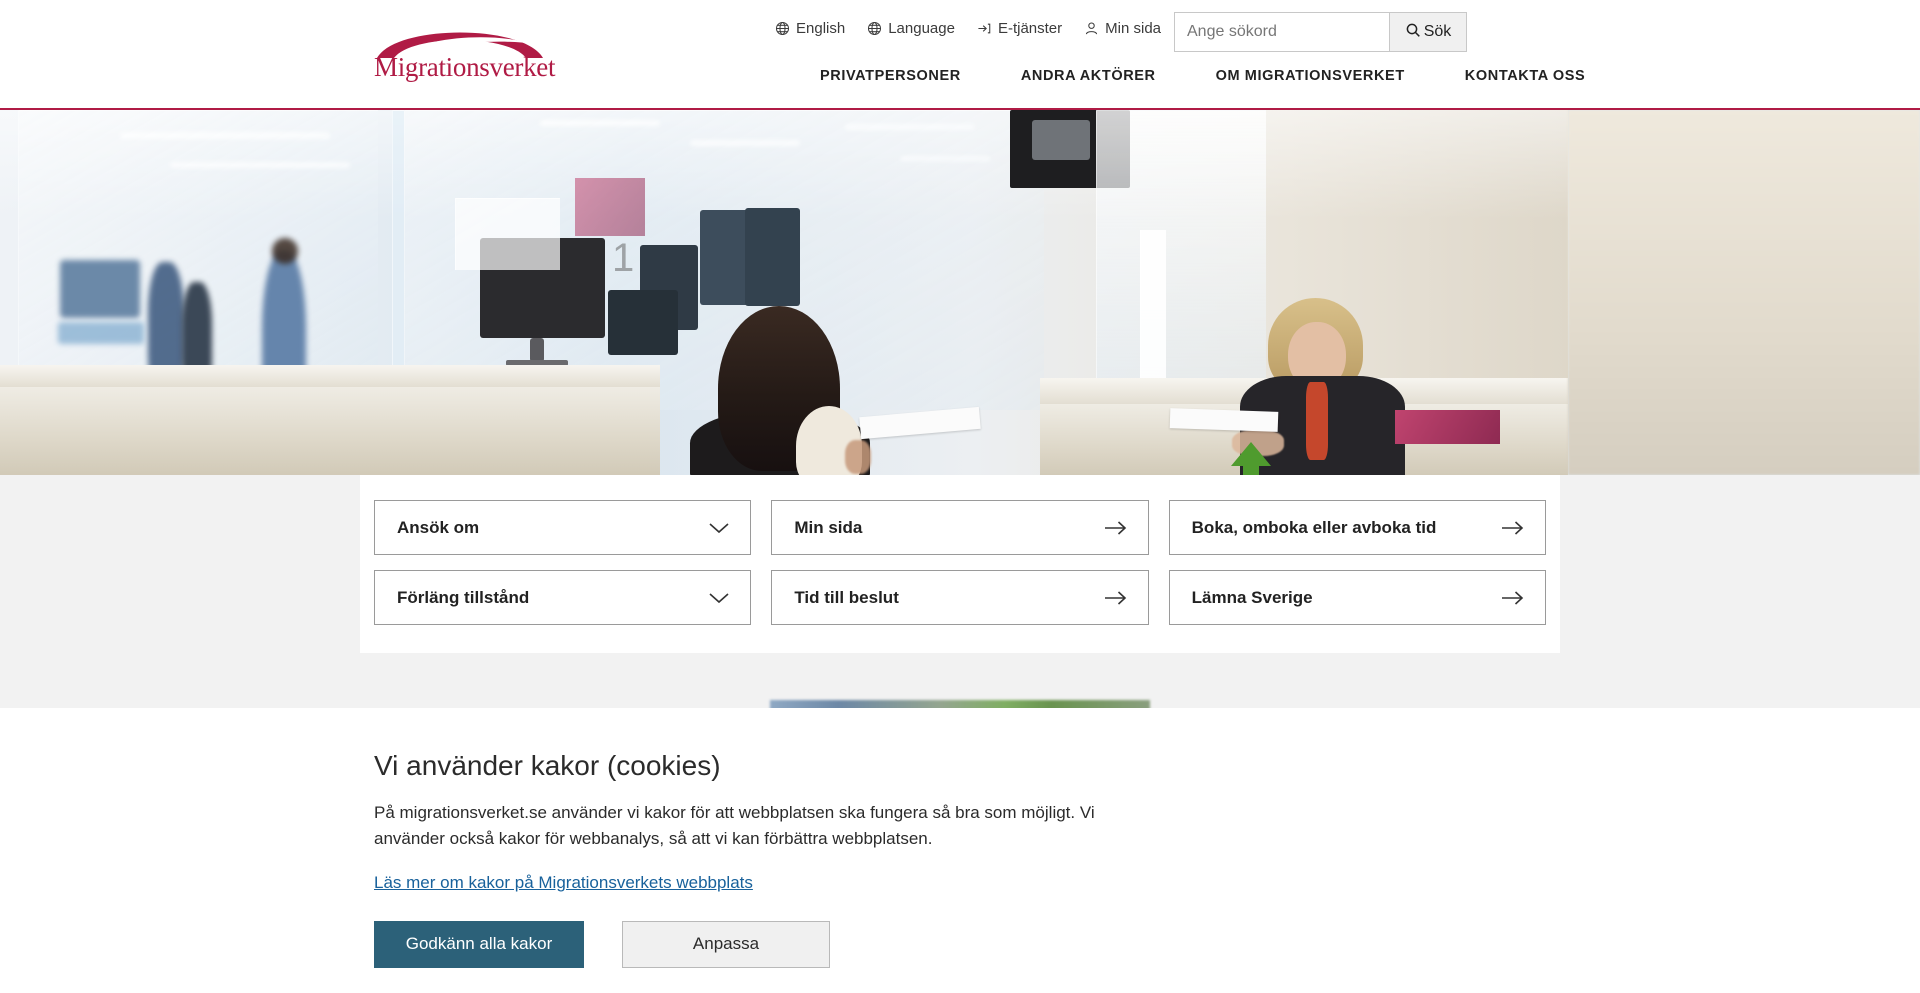 Image resolution: width=1920 pixels, height=993 pixels. Describe the element at coordinates (1091, 28) in the screenshot. I see `person-icon` at that location.